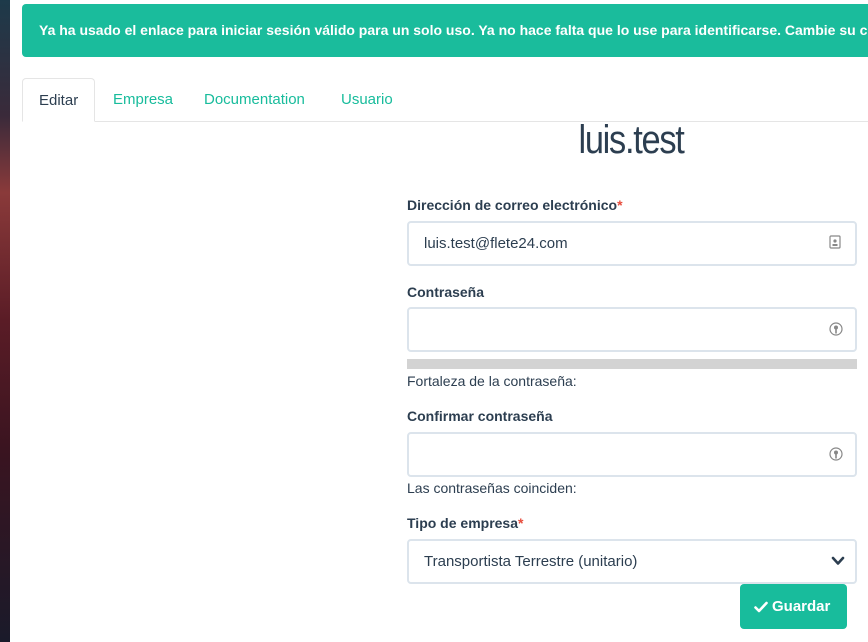 This screenshot has width=868, height=642. What do you see at coordinates (445, 100) in the screenshot?
I see `tab-bar: Editar Empresa Documentation Usuario` at bounding box center [445, 100].